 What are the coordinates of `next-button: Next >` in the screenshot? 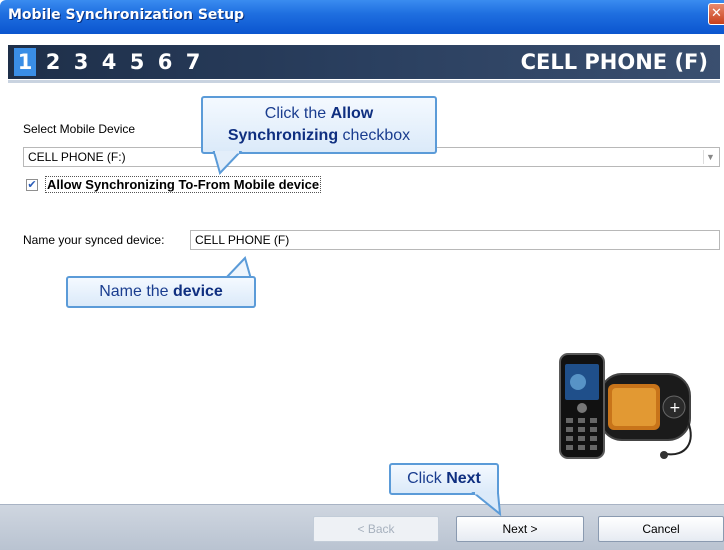 It's located at (520, 529).